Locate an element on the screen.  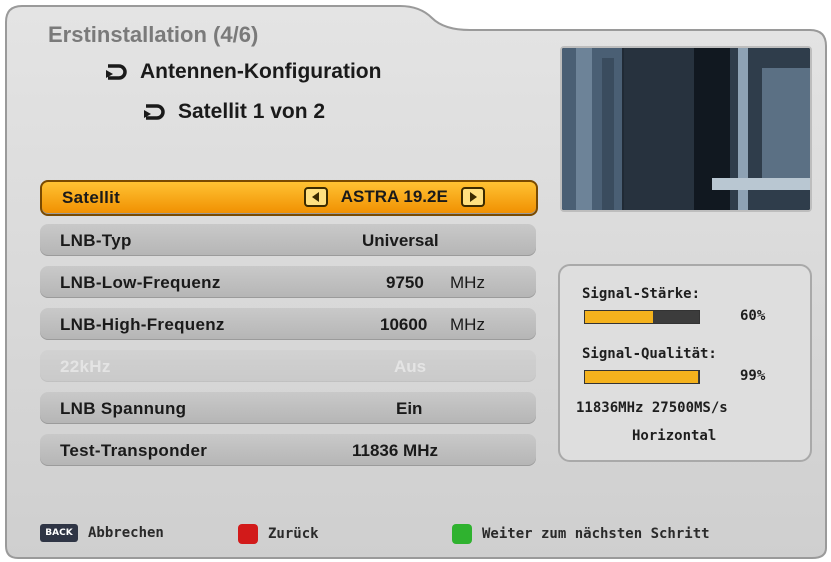
signal-quality-bar is located at coordinates (642, 377).